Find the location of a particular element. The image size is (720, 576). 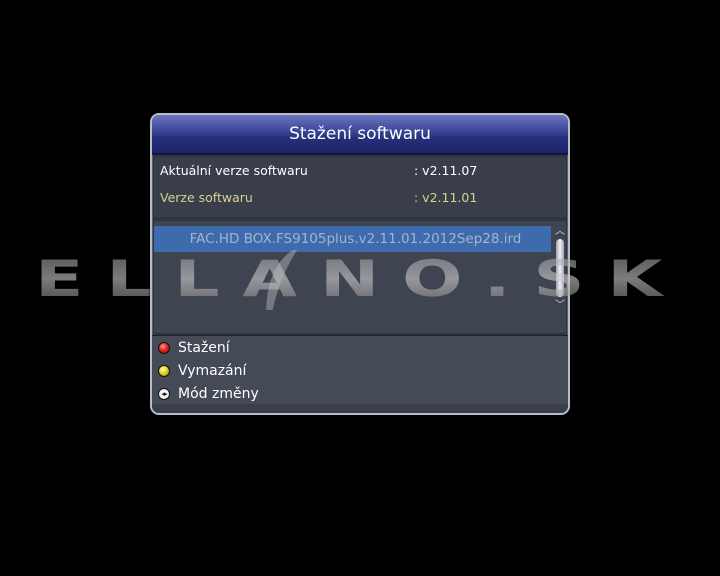

download-action-label: Stažení is located at coordinates (204, 348).